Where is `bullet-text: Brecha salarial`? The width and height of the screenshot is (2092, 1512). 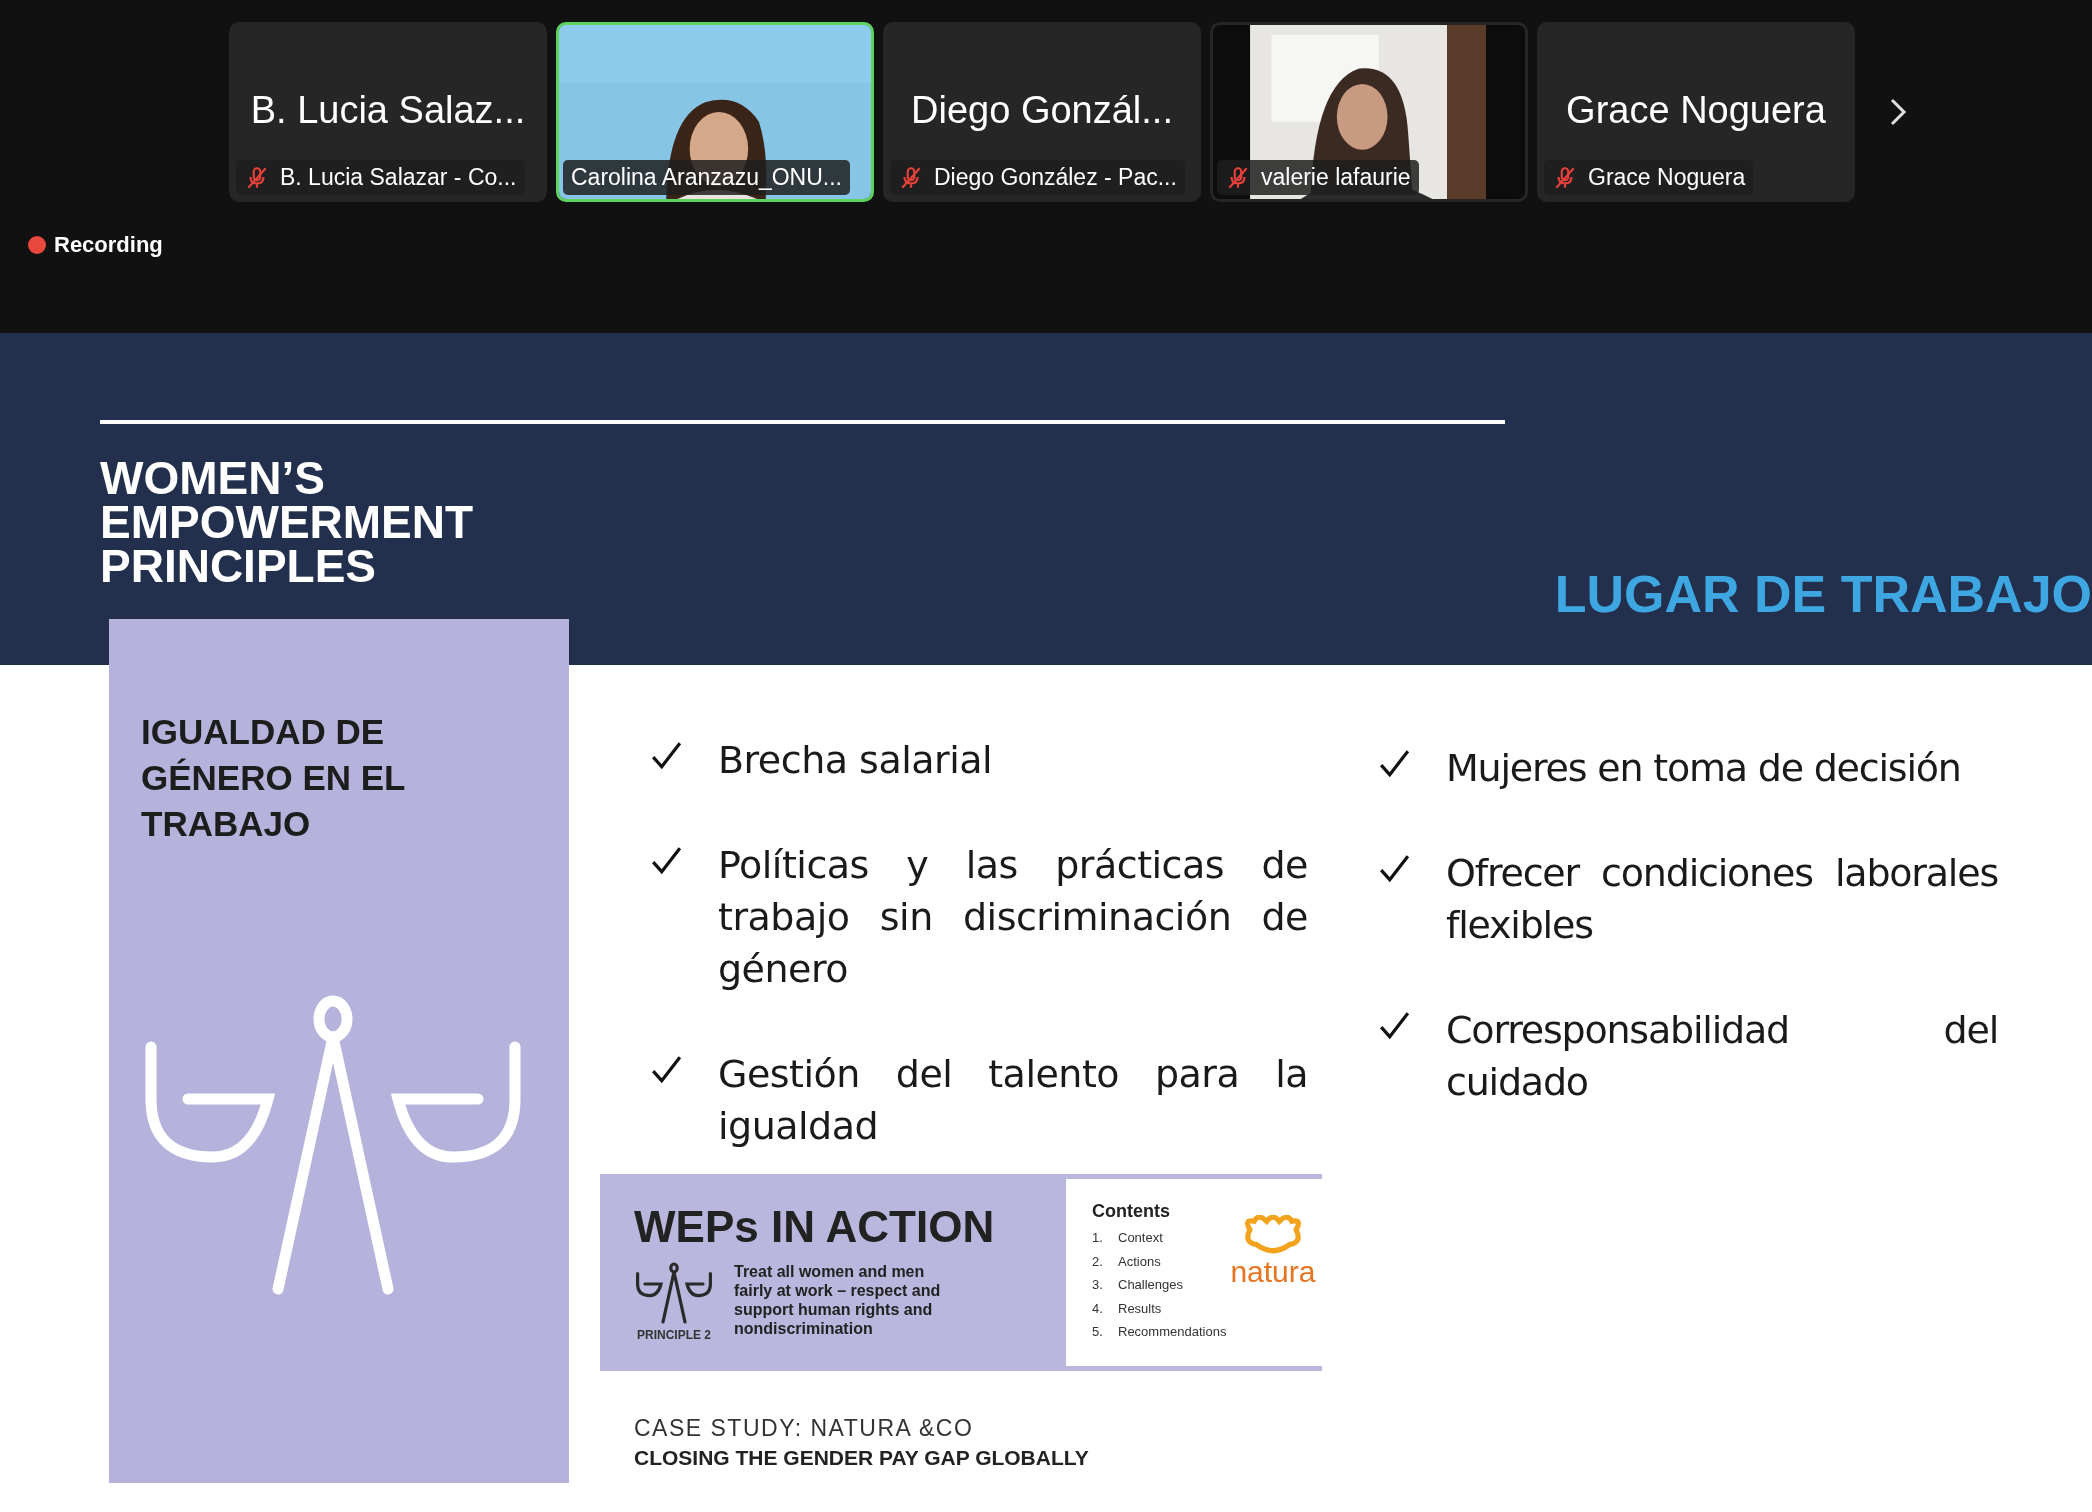 bullet-text: Brecha salarial is located at coordinates (856, 760).